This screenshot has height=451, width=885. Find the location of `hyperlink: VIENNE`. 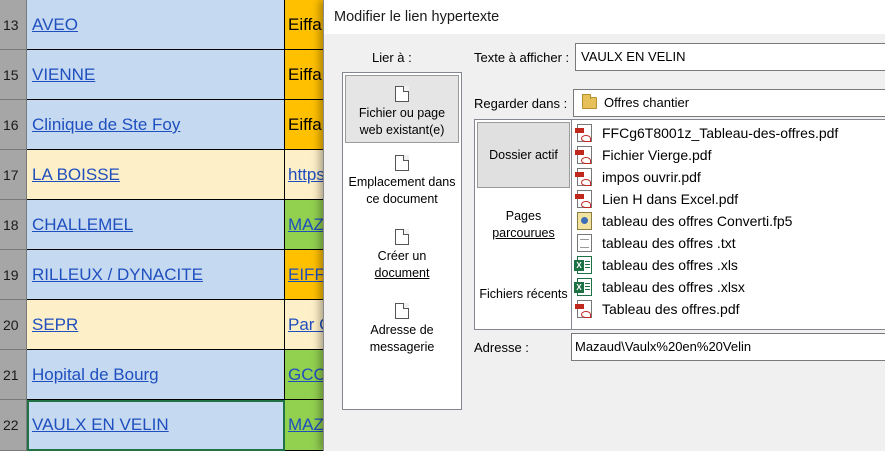

hyperlink: VIENNE is located at coordinates (63, 74).